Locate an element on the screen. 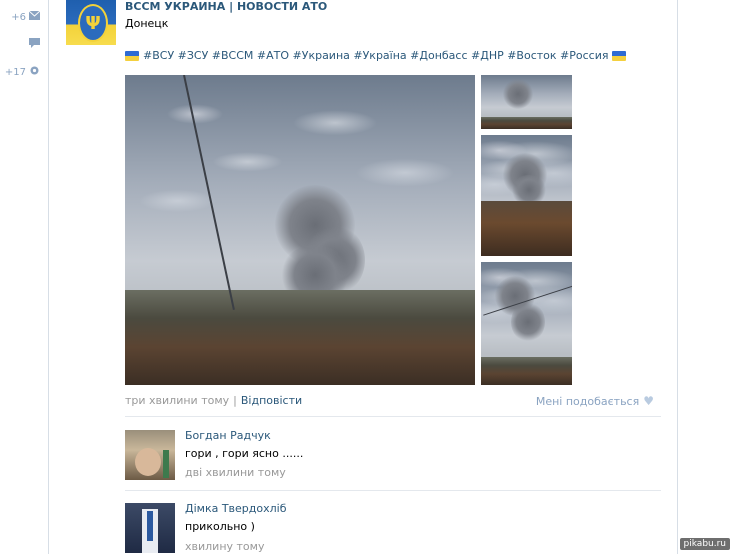  watermark: pikabu.ru is located at coordinates (704, 544).